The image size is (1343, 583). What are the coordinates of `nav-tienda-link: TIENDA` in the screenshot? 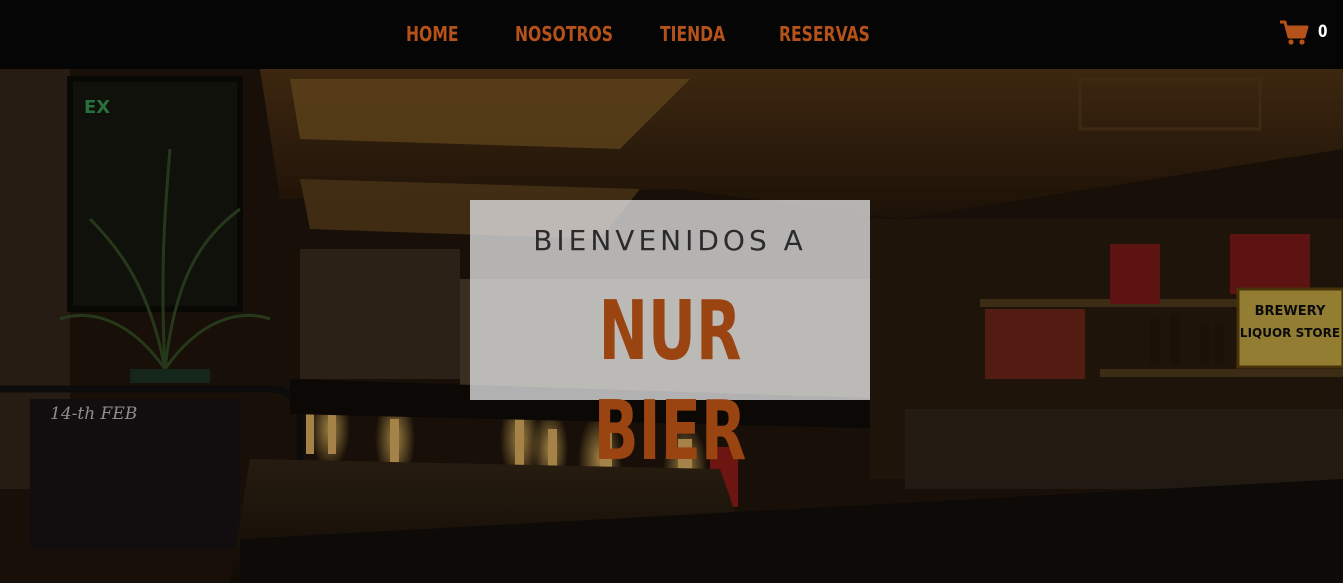 It's located at (692, 34).